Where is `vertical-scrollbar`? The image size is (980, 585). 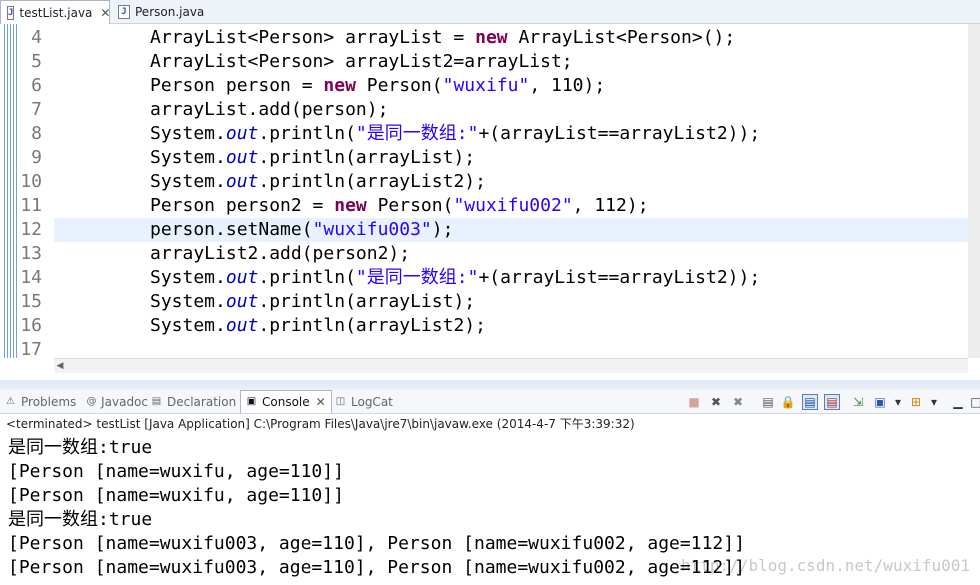 vertical-scrollbar is located at coordinates (974, 191).